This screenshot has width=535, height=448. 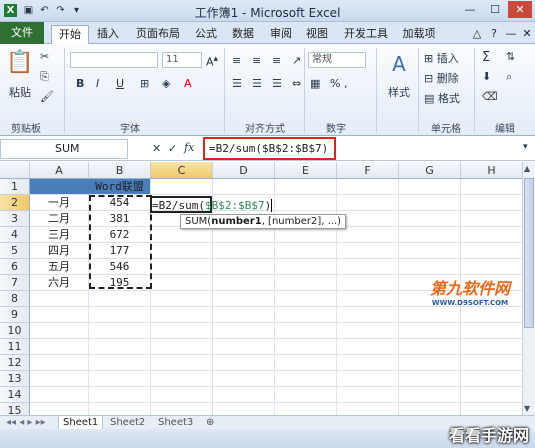 I want to click on cell-h11, so click(x=491, y=347).